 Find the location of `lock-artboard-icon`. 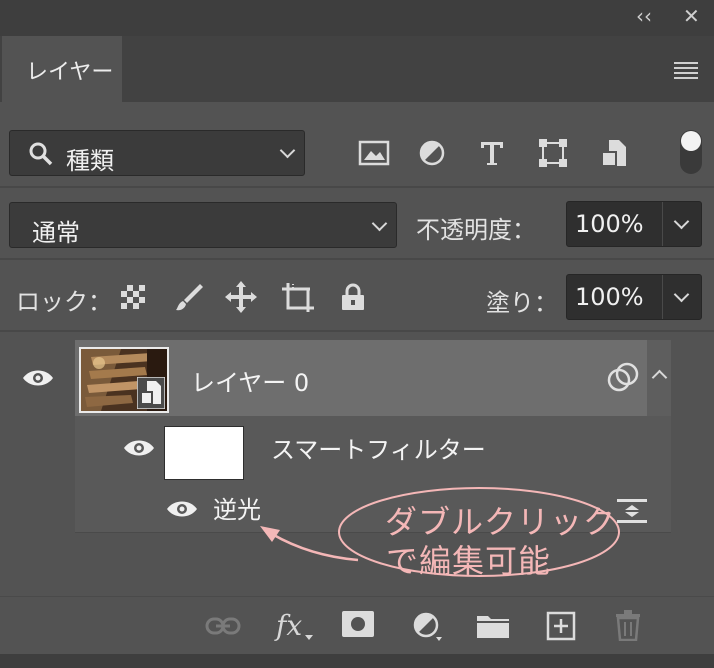

lock-artboard-icon is located at coordinates (298, 297).